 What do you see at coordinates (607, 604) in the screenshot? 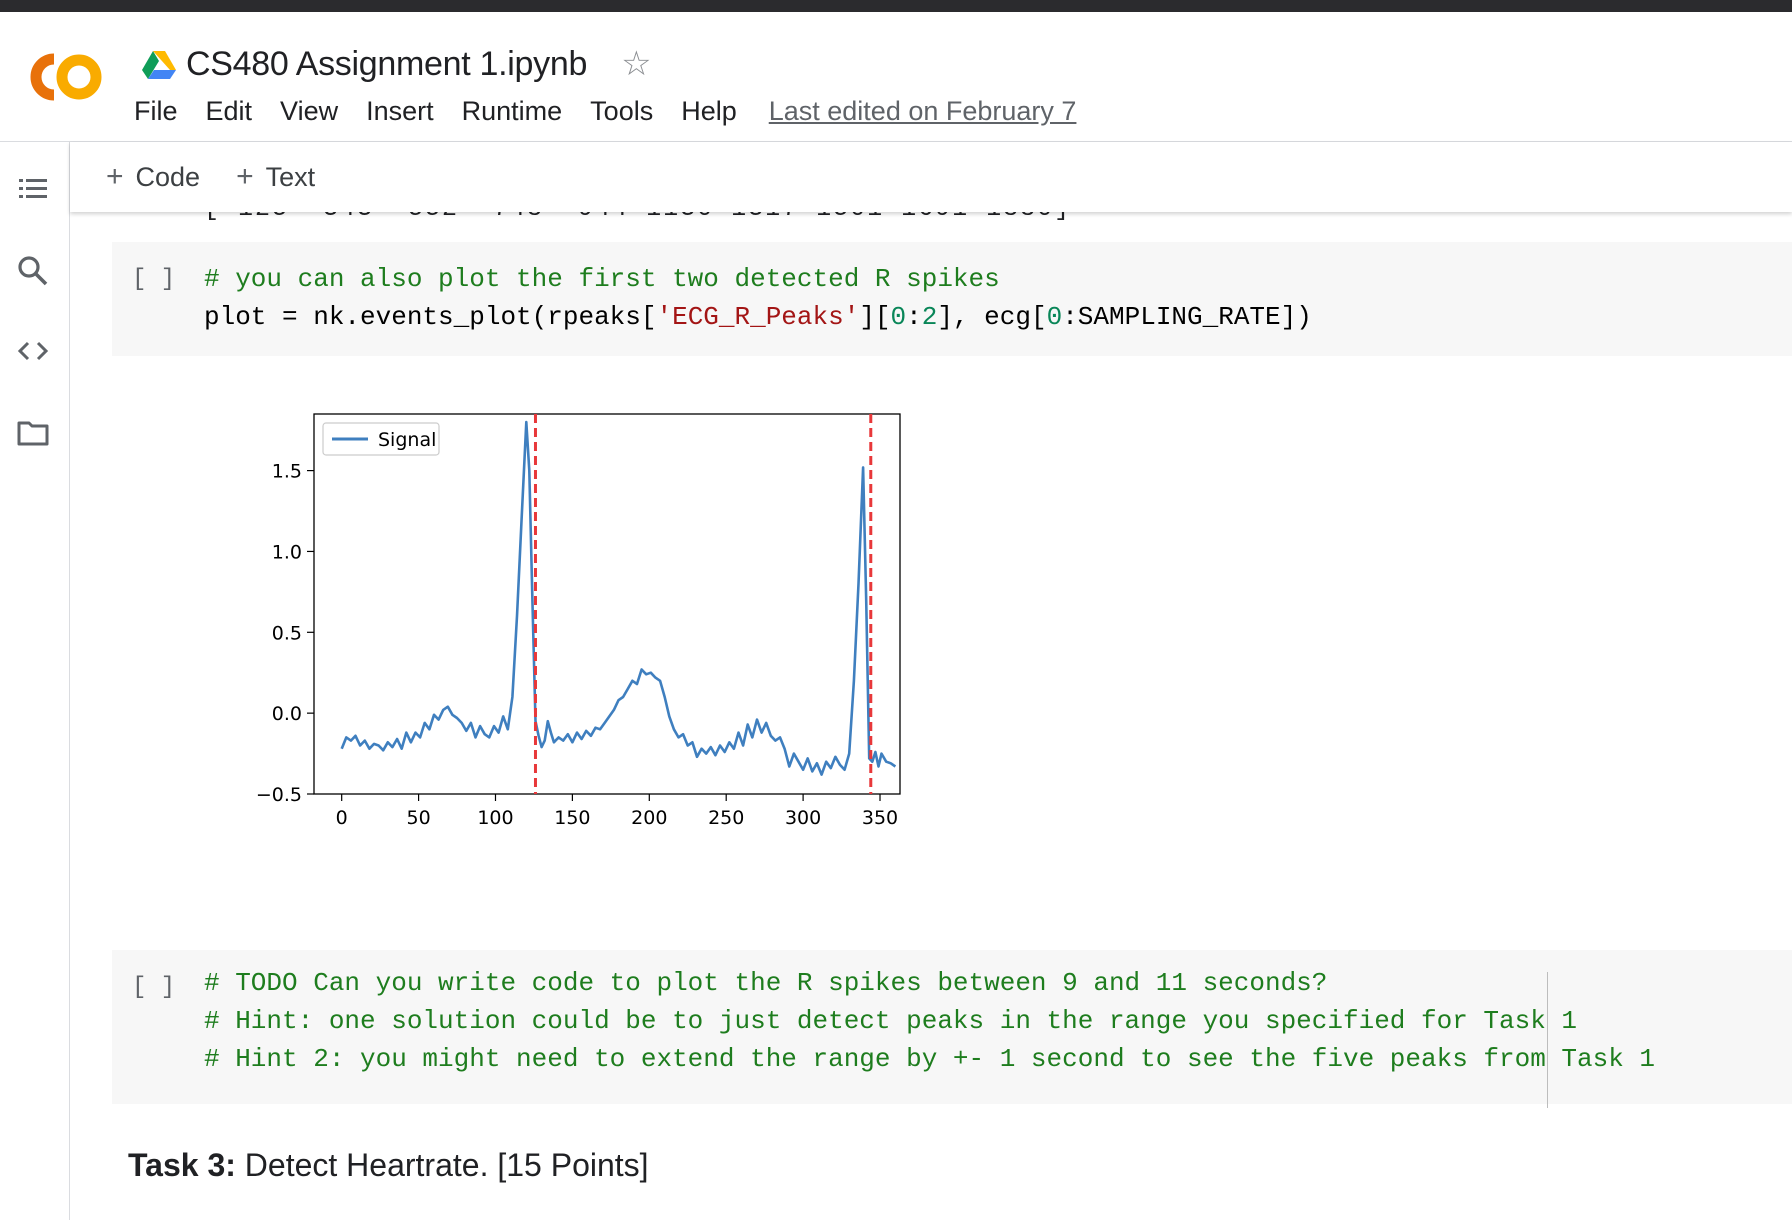
I see `plot-area-frame` at bounding box center [607, 604].